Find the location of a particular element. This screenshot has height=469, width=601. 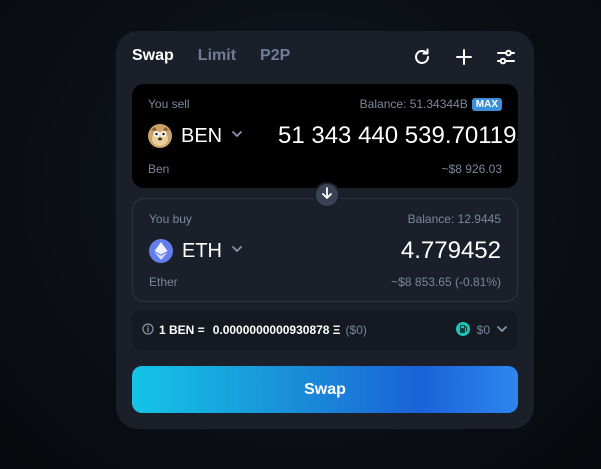

buy-amount-output: 4.779452 is located at coordinates (451, 251).